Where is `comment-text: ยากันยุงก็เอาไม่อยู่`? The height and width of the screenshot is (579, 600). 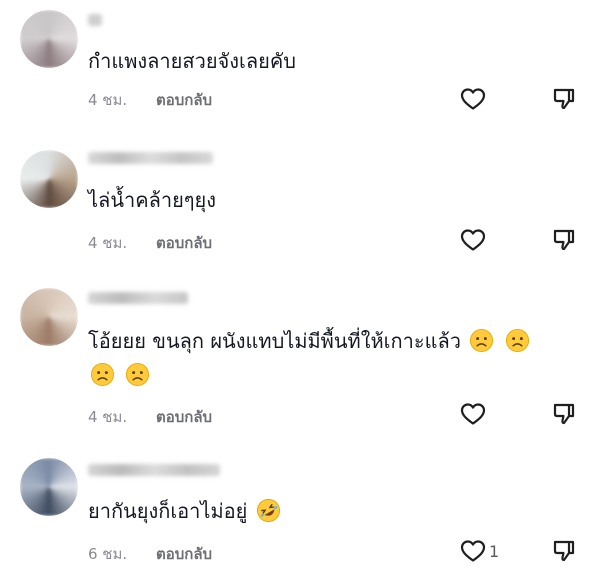 comment-text: ยากันยุงก็เอาไม่อยู่ is located at coordinates (328, 511).